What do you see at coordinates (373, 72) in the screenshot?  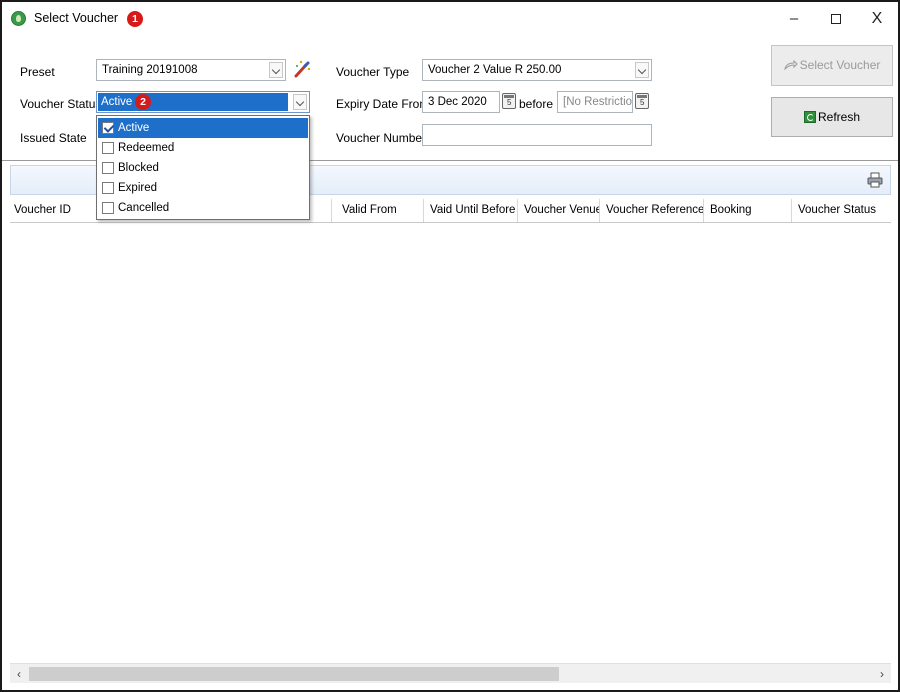 I see `voucher-type-label: Voucher Type` at bounding box center [373, 72].